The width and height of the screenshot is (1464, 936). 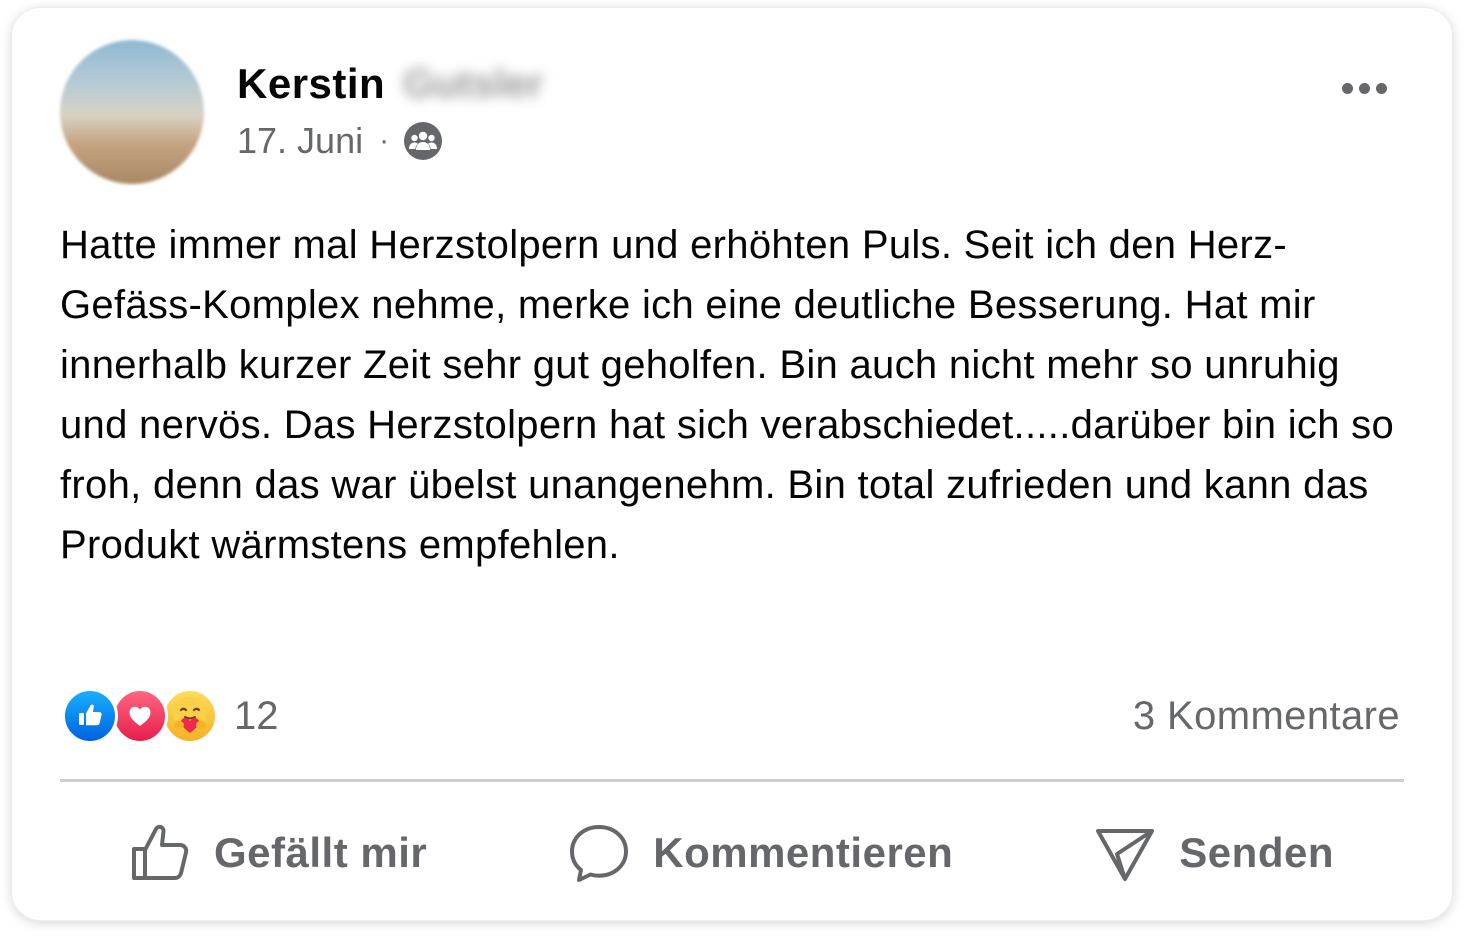 What do you see at coordinates (300, 141) in the screenshot?
I see `post-date: 17. Juni` at bounding box center [300, 141].